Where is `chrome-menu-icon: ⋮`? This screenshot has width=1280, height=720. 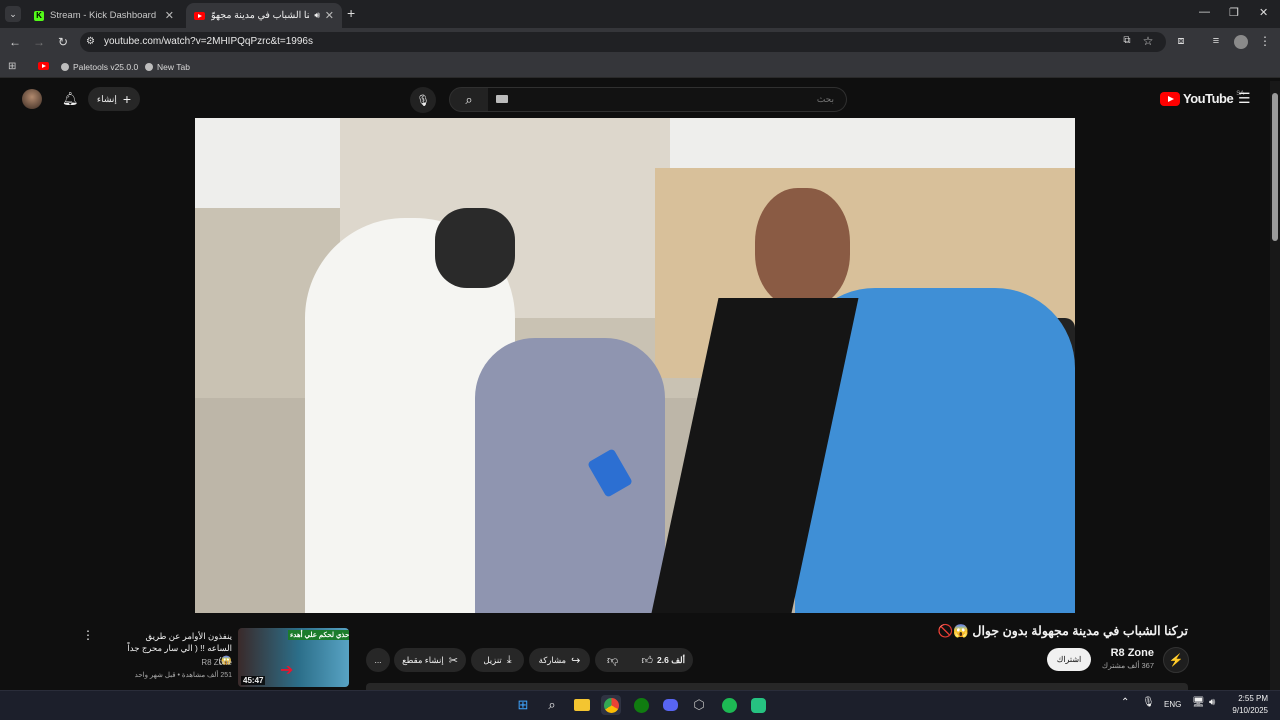 chrome-menu-icon: ⋮ is located at coordinates (1265, 41).